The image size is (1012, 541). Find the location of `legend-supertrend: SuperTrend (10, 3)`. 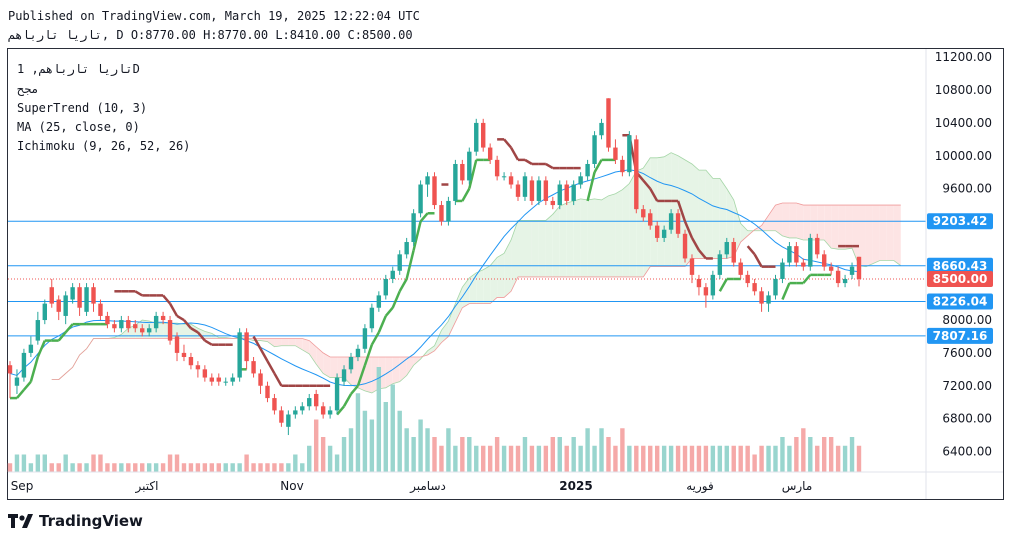

legend-supertrend: SuperTrend (10, 3) is located at coordinates (82, 108).